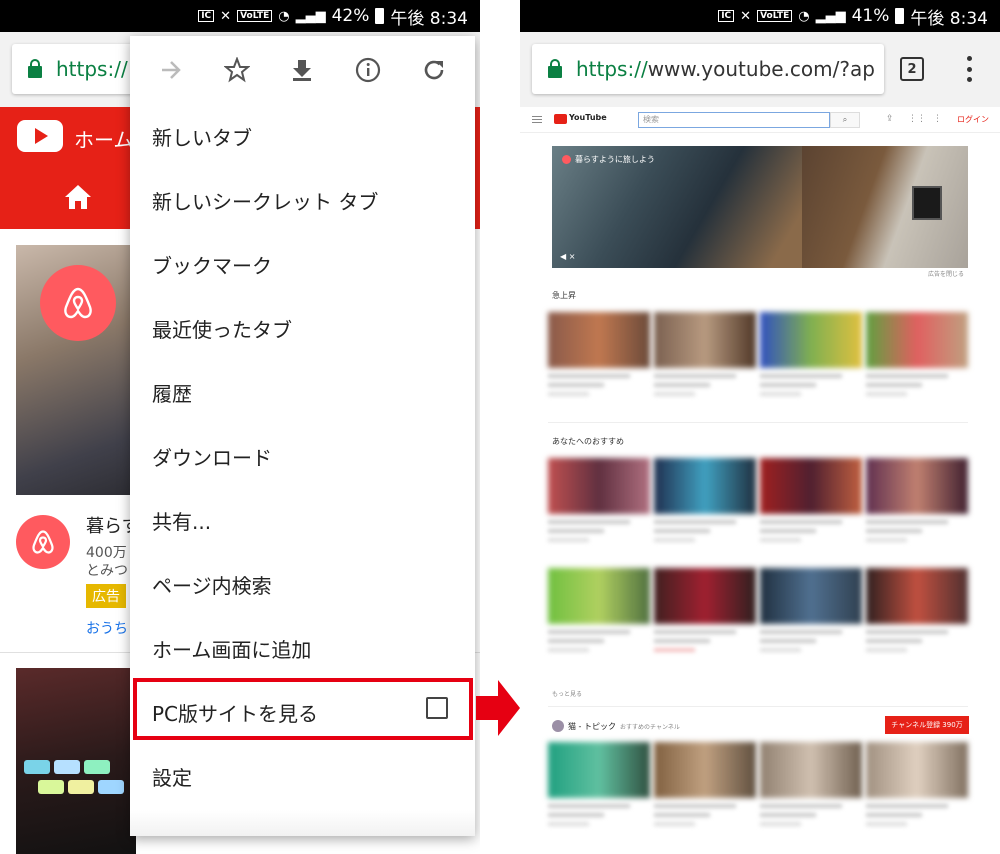  Describe the element at coordinates (434, 70) in the screenshot. I see `reload-icon` at that location.